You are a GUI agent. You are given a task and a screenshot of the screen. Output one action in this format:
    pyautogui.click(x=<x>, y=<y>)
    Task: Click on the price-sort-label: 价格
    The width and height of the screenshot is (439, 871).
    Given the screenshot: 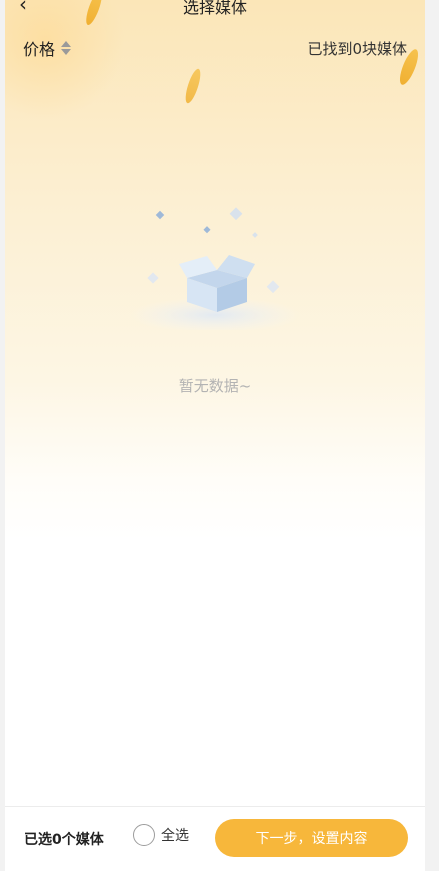 What is the action you would take?
    pyautogui.click(x=39, y=49)
    